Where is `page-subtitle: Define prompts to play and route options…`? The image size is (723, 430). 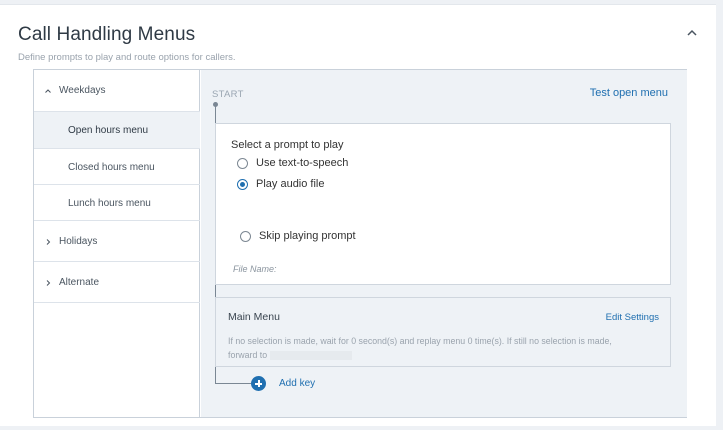 page-subtitle: Define prompts to play and route options… is located at coordinates (127, 57).